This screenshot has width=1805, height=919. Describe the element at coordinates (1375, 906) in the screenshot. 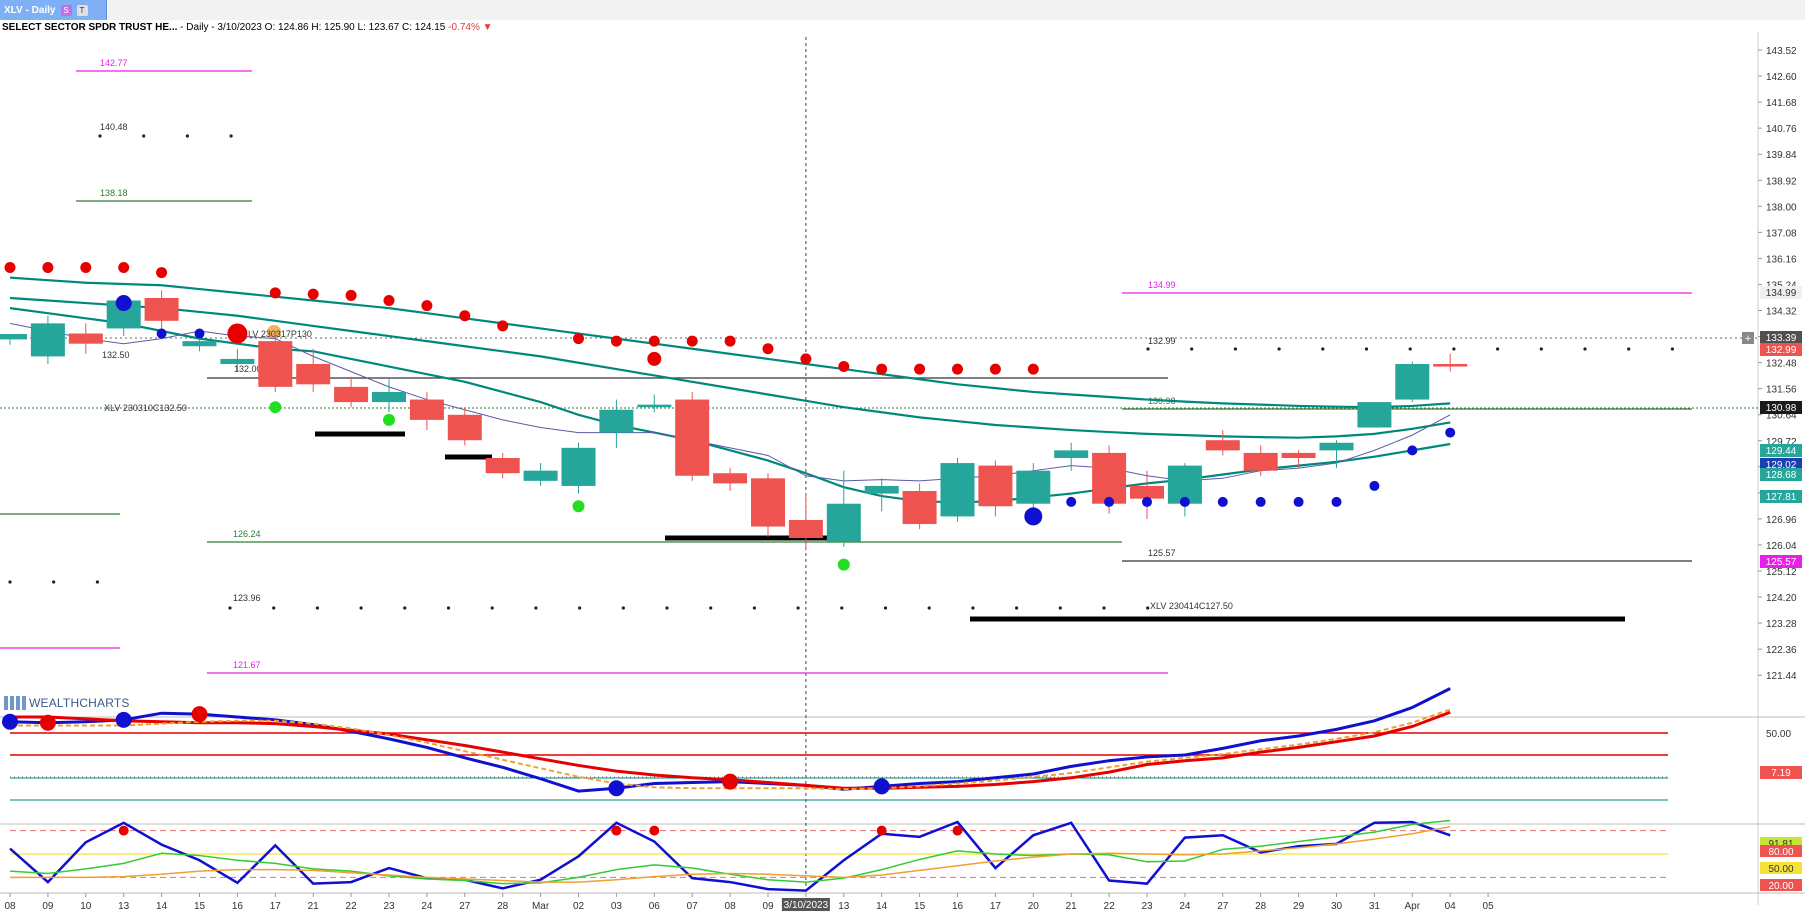

I see `x-tick-label: 31` at that location.